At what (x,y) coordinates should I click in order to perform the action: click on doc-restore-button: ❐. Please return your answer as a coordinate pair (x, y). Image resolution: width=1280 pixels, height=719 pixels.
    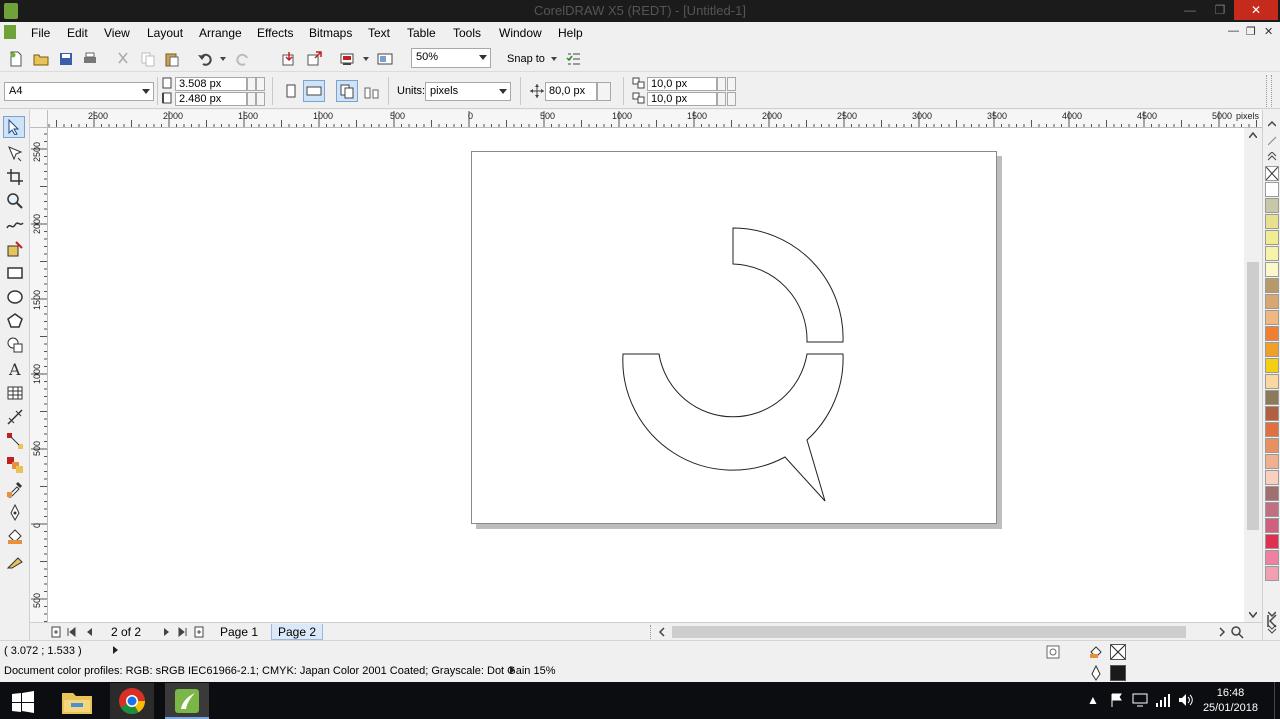
    Looking at the image, I should click on (1251, 31).